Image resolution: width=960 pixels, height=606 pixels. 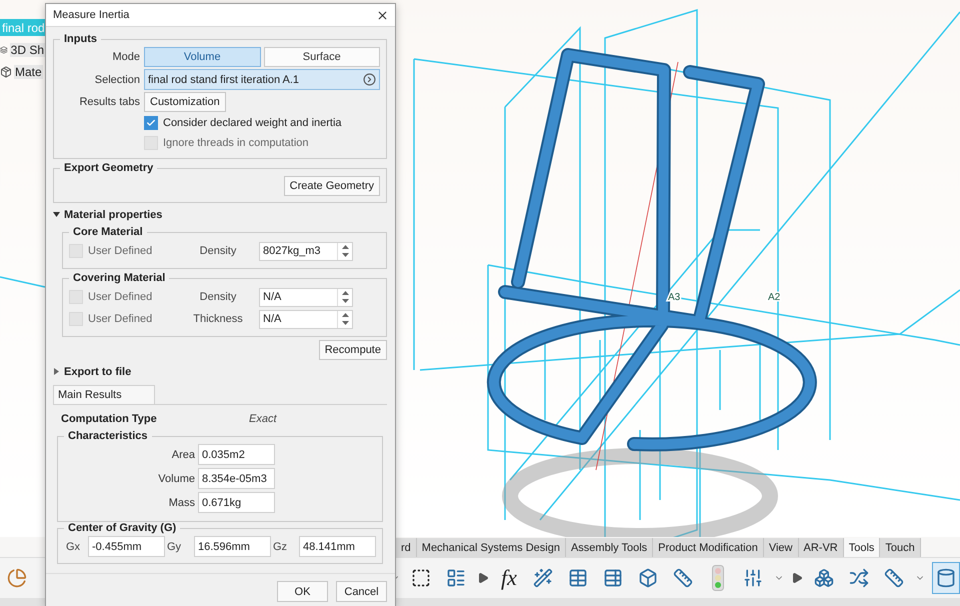 I want to click on ribbon-tab: Mechanical Systems Design, so click(x=491, y=547).